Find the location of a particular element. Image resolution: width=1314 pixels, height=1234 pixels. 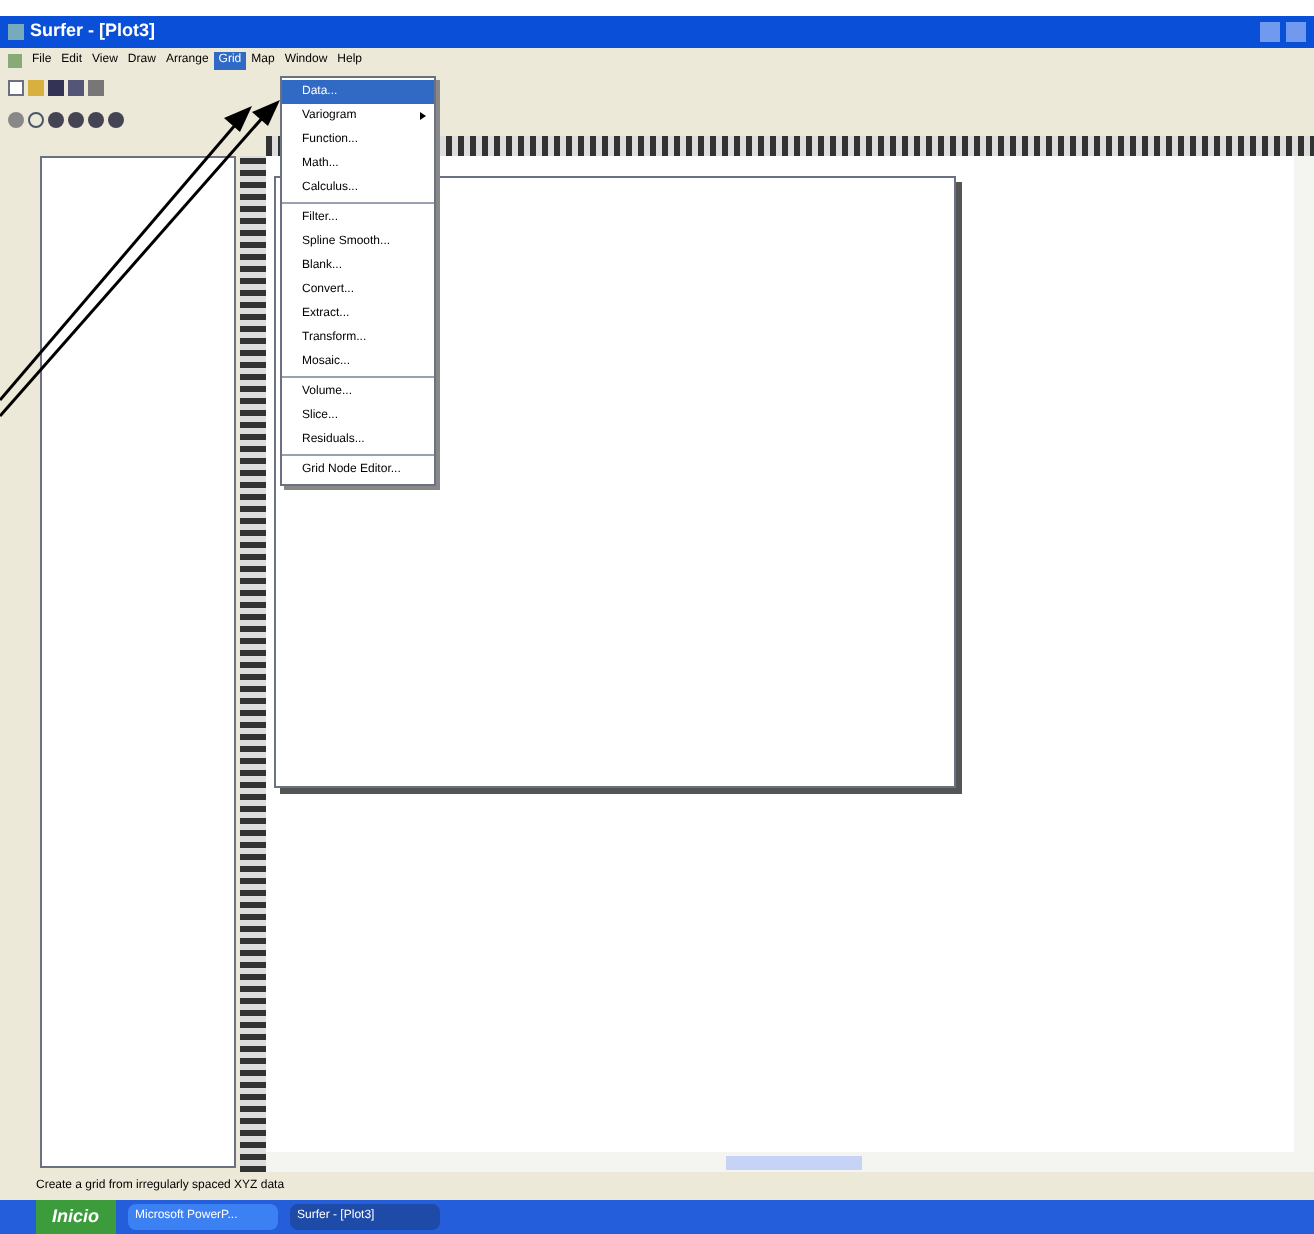

scrollbar-thumb is located at coordinates (794, 1162).